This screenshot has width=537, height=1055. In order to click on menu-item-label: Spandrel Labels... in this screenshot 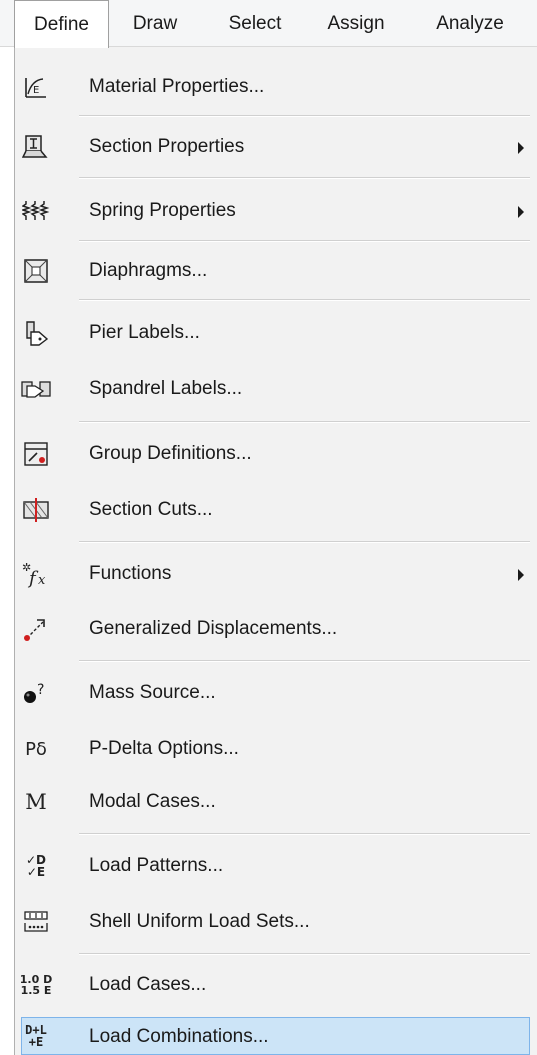, I will do `click(166, 388)`.